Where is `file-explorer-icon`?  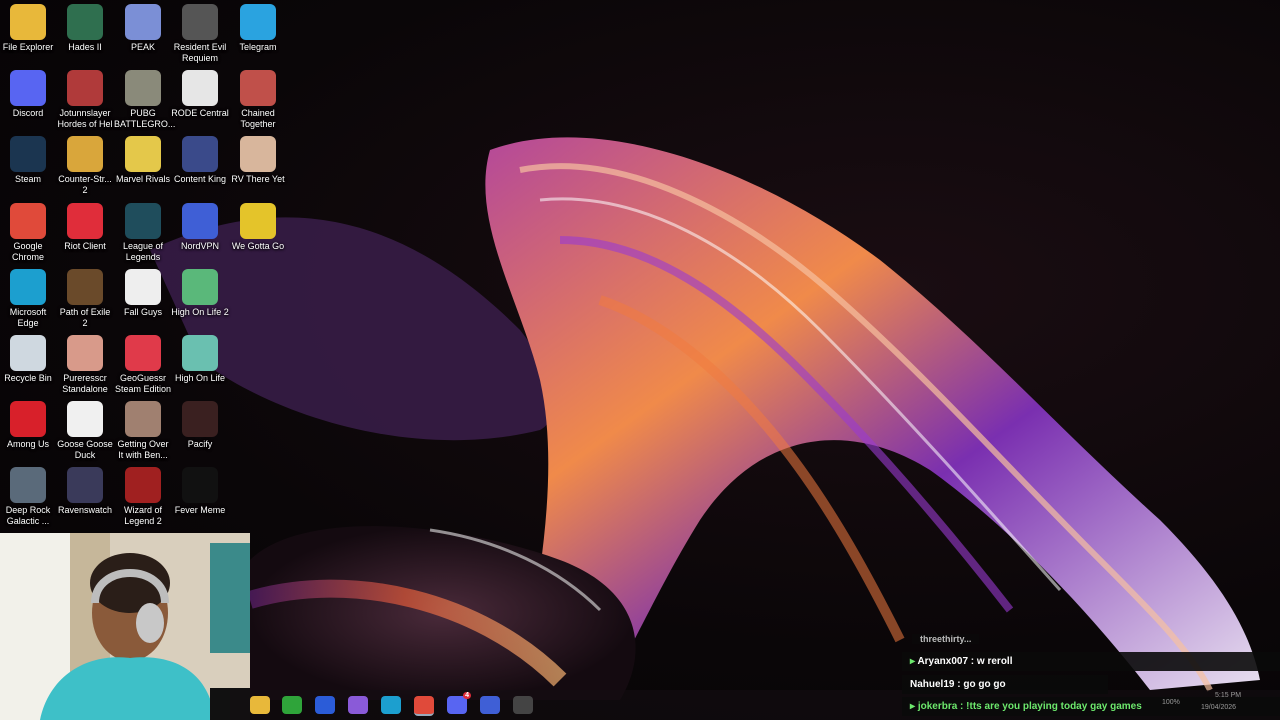
file-explorer-icon is located at coordinates (260, 705).